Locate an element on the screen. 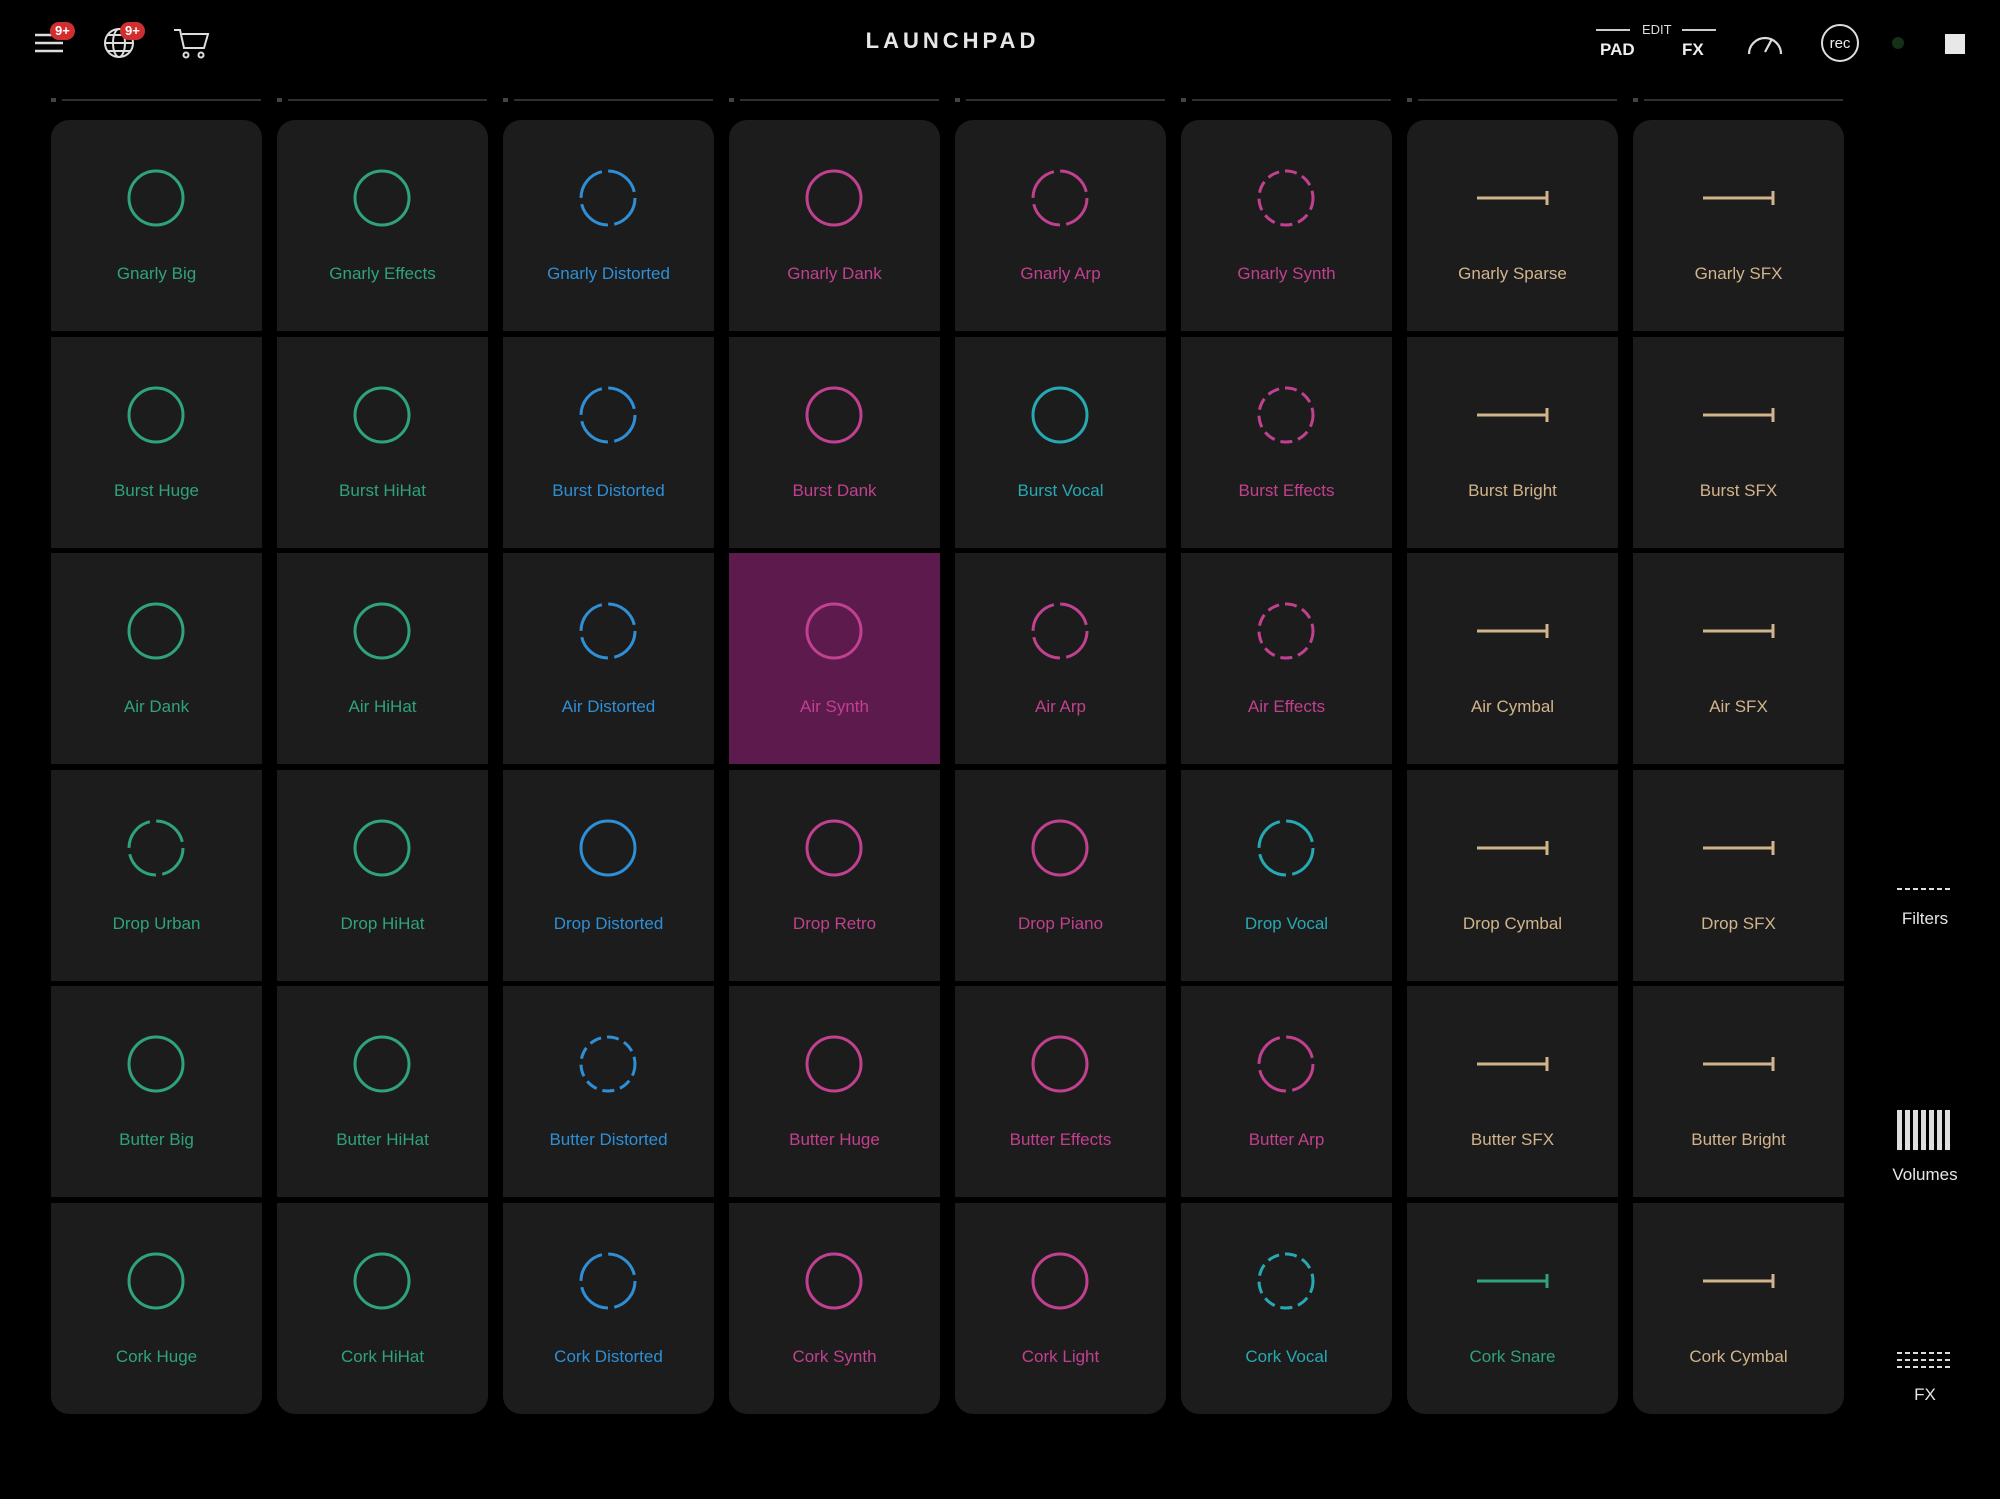 The width and height of the screenshot is (2000, 1499). pad-cork-snare: Cork Snare is located at coordinates (1512, 1308).